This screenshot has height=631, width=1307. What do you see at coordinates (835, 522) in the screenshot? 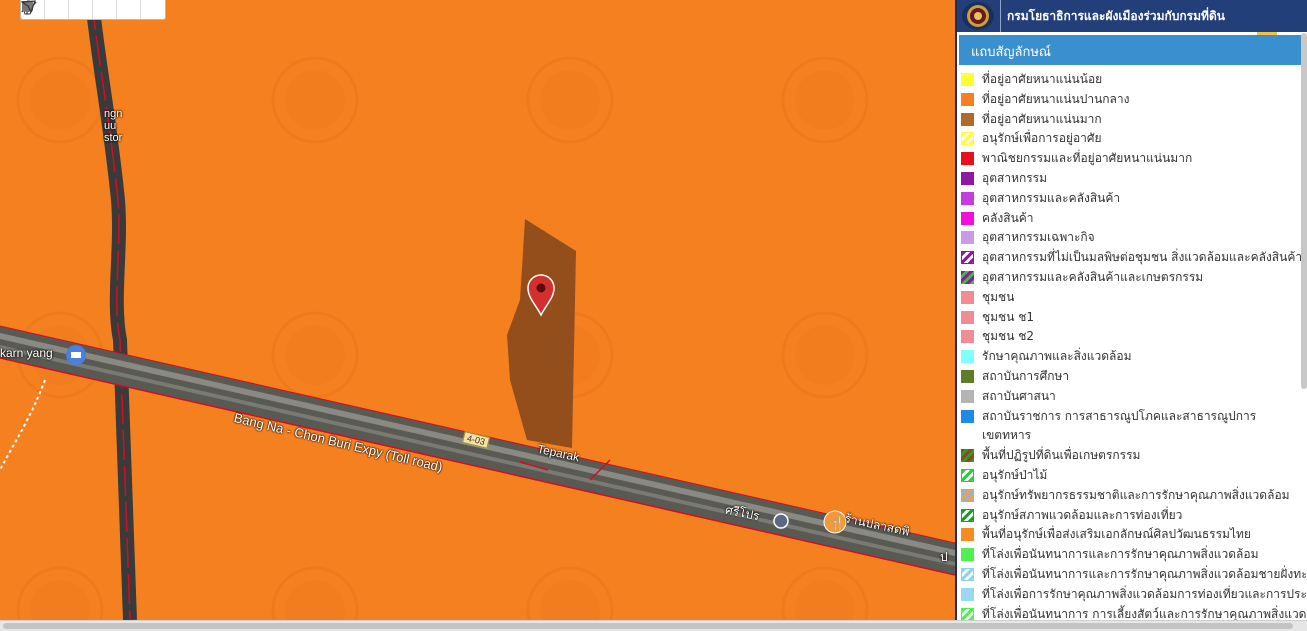
I see `restaurant-marker-icon: 🍴` at bounding box center [835, 522].